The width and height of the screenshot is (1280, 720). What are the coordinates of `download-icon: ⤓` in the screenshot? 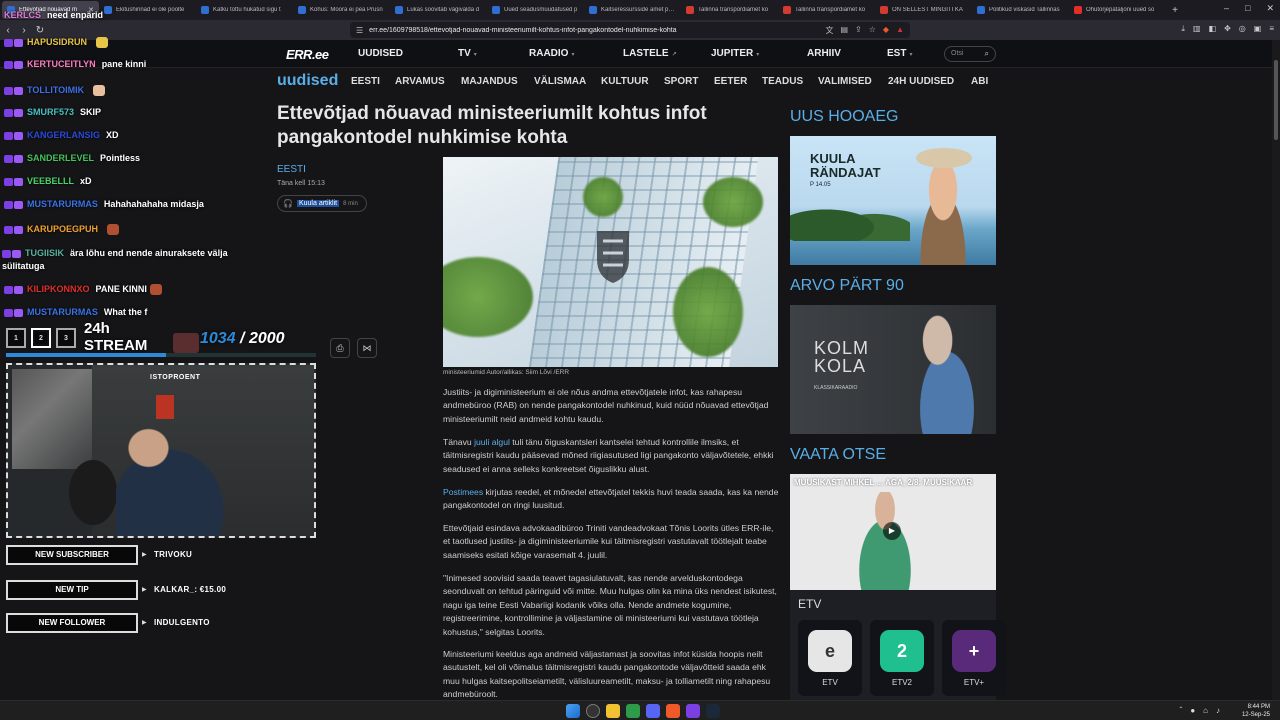 It's located at (1183, 29).